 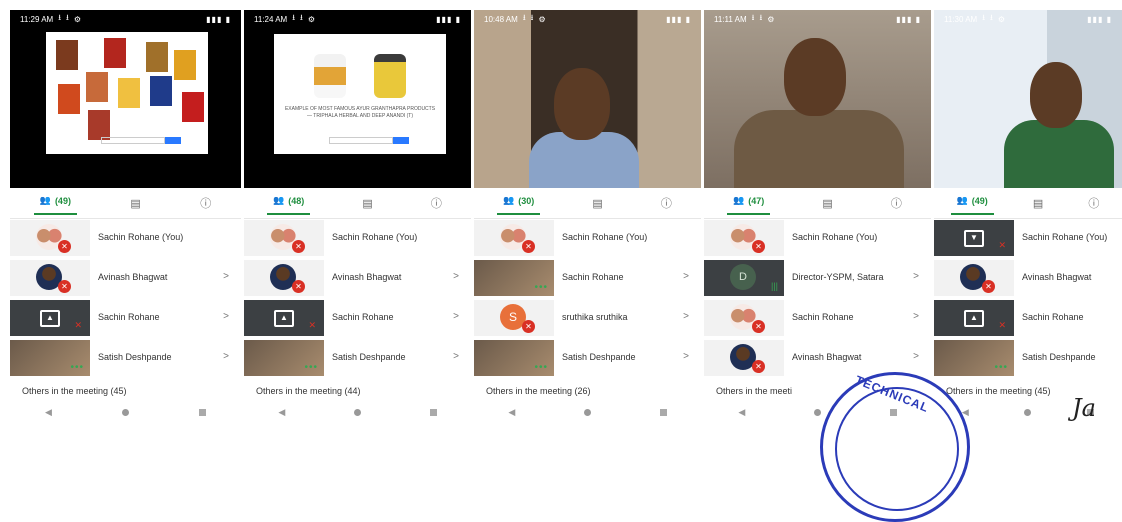 I want to click on meeting-tabs: 👥 (30) ▤ ⓘ, so click(x=587, y=203).